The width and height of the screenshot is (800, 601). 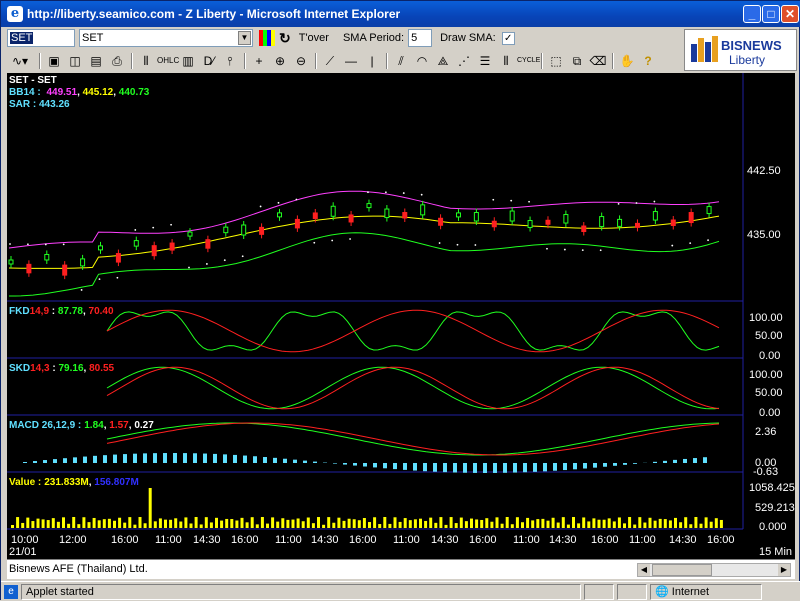 What do you see at coordinates (166, 38) in the screenshot?
I see `symbol-select: SET ▼` at bounding box center [166, 38].